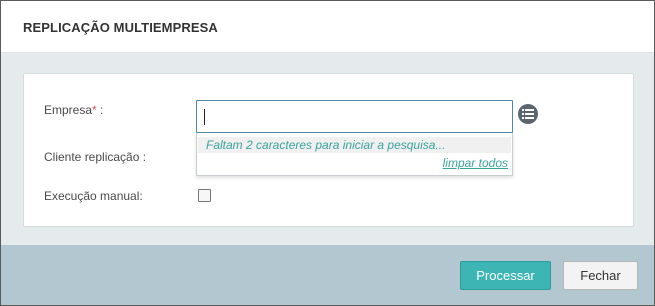  I want to click on dialog-title: REPLICAÇÃO MULTIEMPRESA, so click(120, 27).